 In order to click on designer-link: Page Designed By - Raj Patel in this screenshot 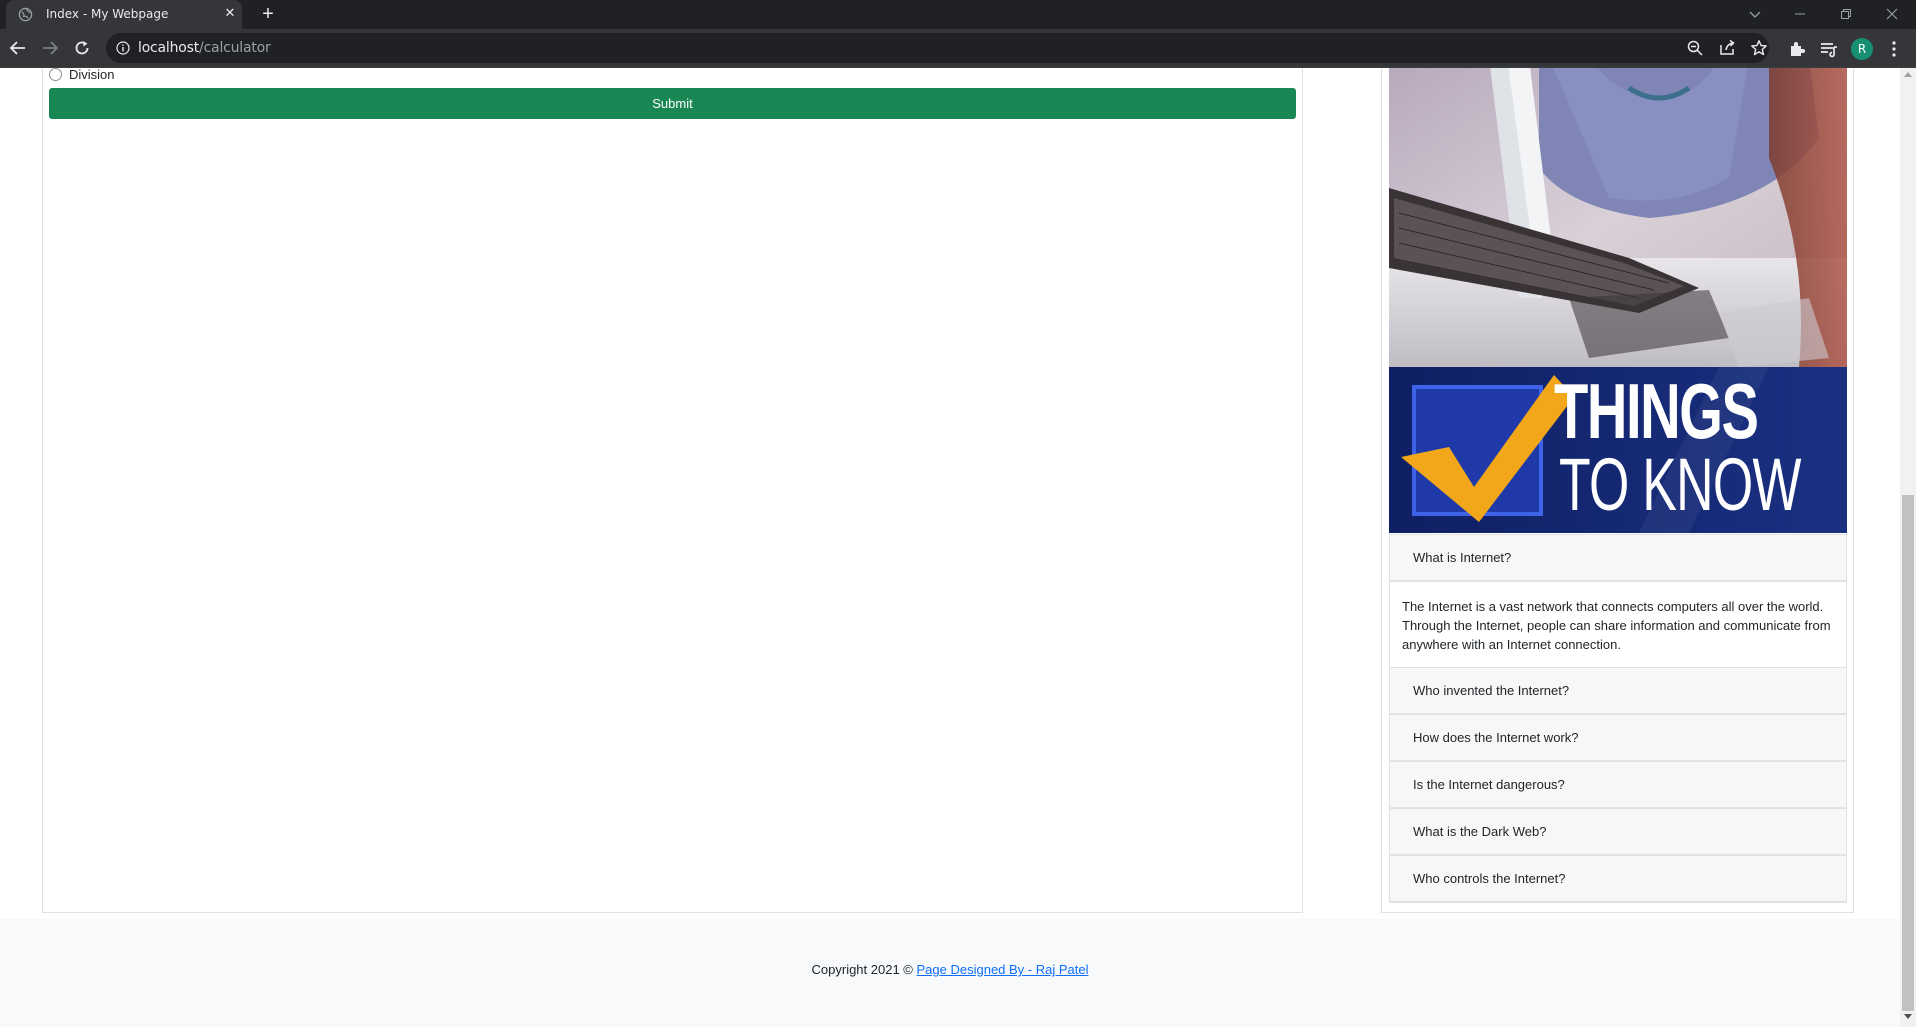, I will do `click(1003, 969)`.